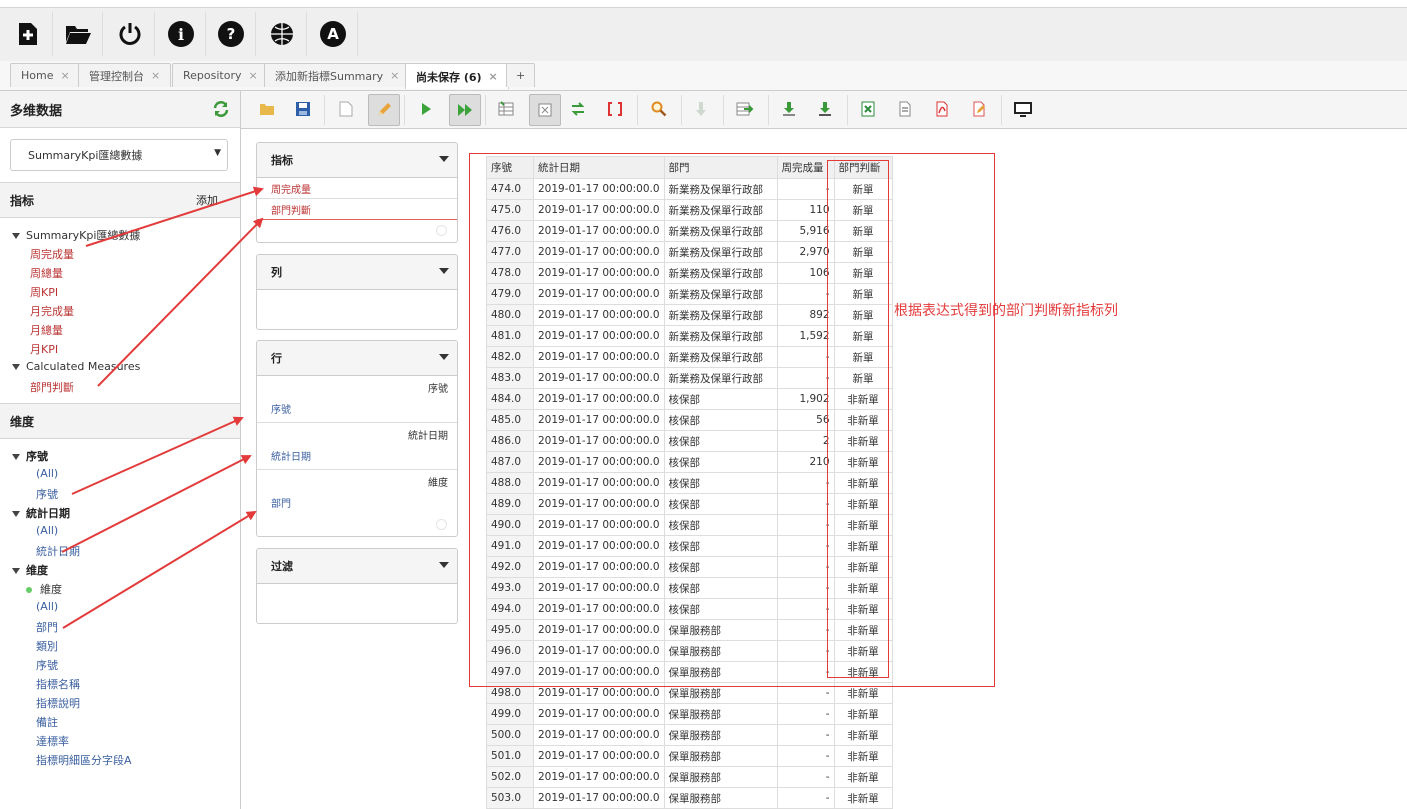 The image size is (1407, 809). I want to click on table-cell: 497.0, so click(510, 672).